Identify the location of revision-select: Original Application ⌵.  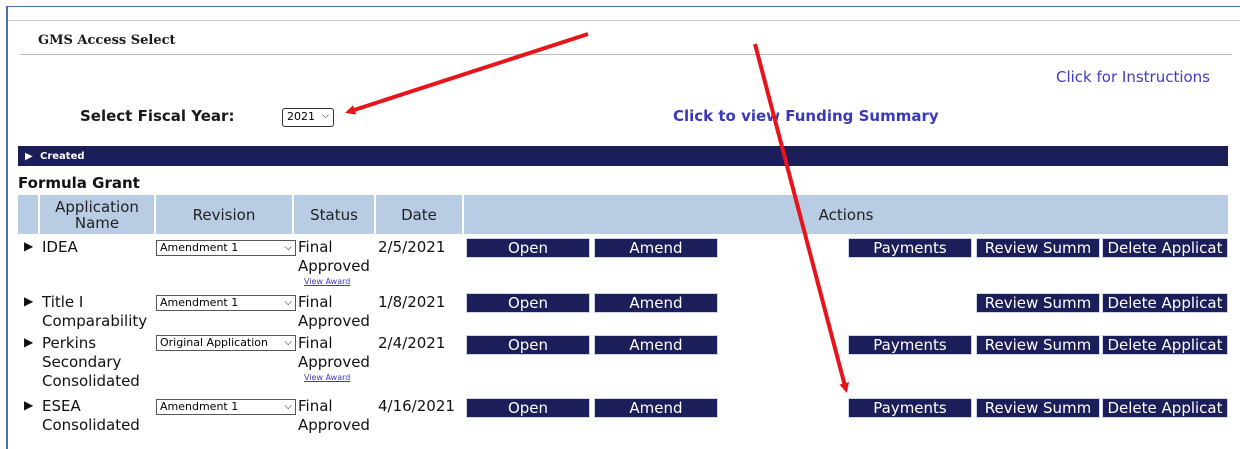
(226, 343).